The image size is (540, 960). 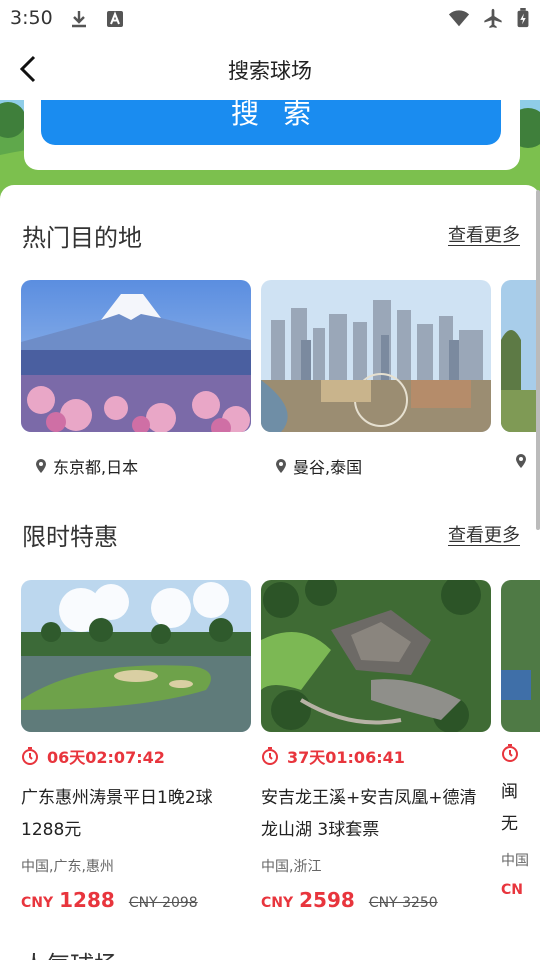 I want to click on section-title-hot-destinations: 热门目的地, so click(x=82, y=238).